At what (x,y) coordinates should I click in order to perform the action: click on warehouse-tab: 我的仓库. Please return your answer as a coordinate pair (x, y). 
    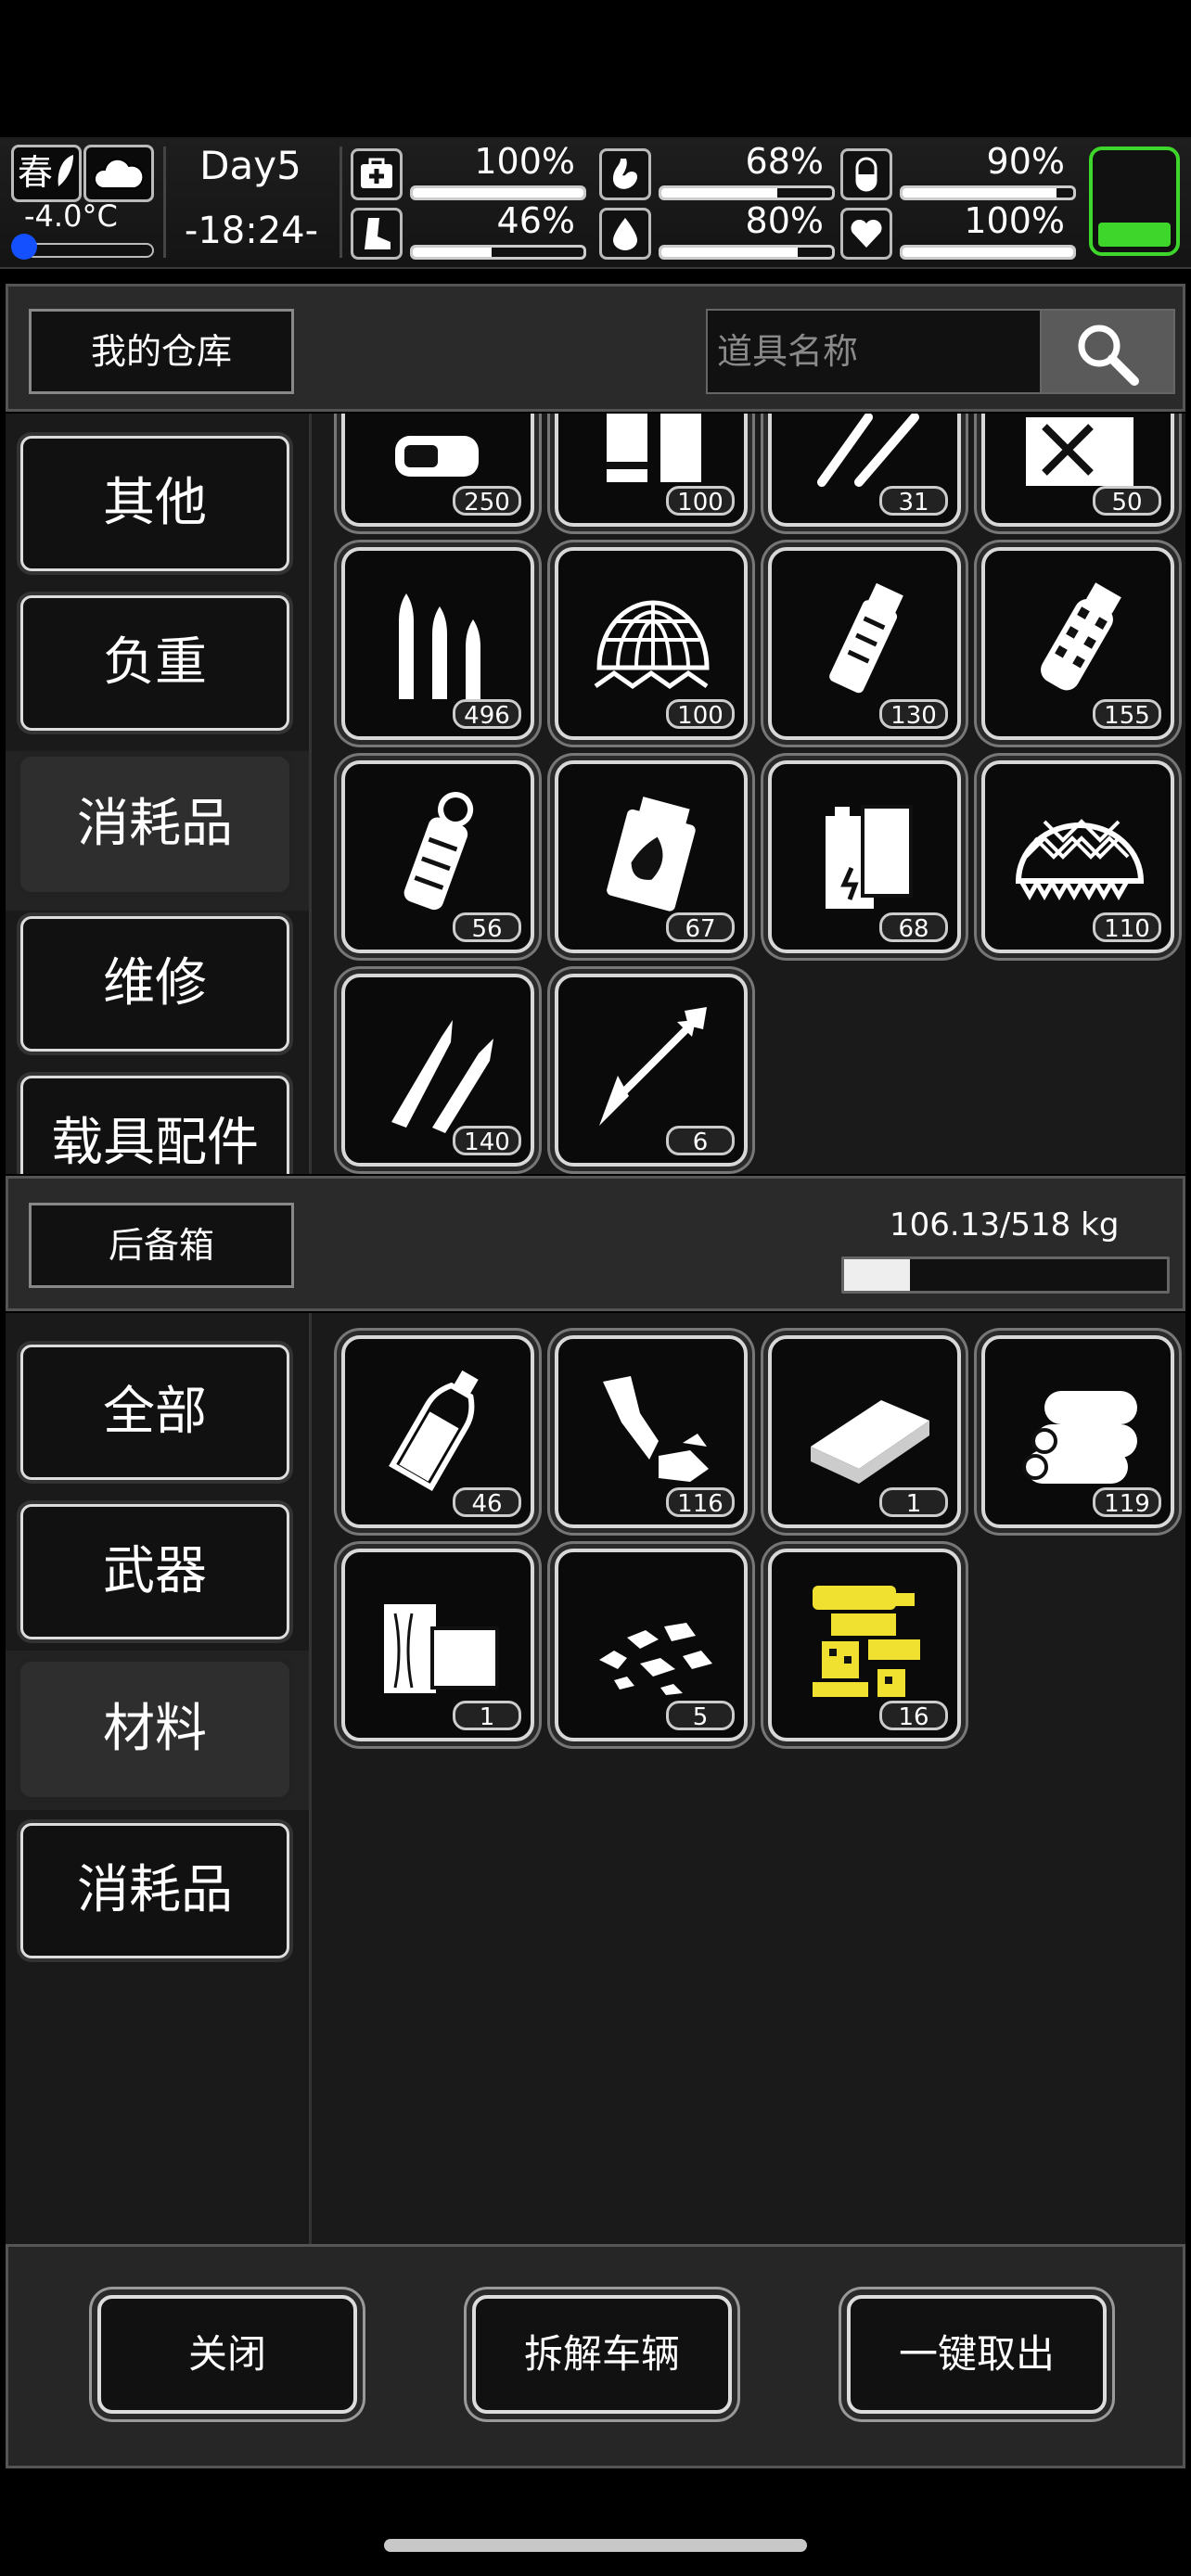
    Looking at the image, I should click on (161, 351).